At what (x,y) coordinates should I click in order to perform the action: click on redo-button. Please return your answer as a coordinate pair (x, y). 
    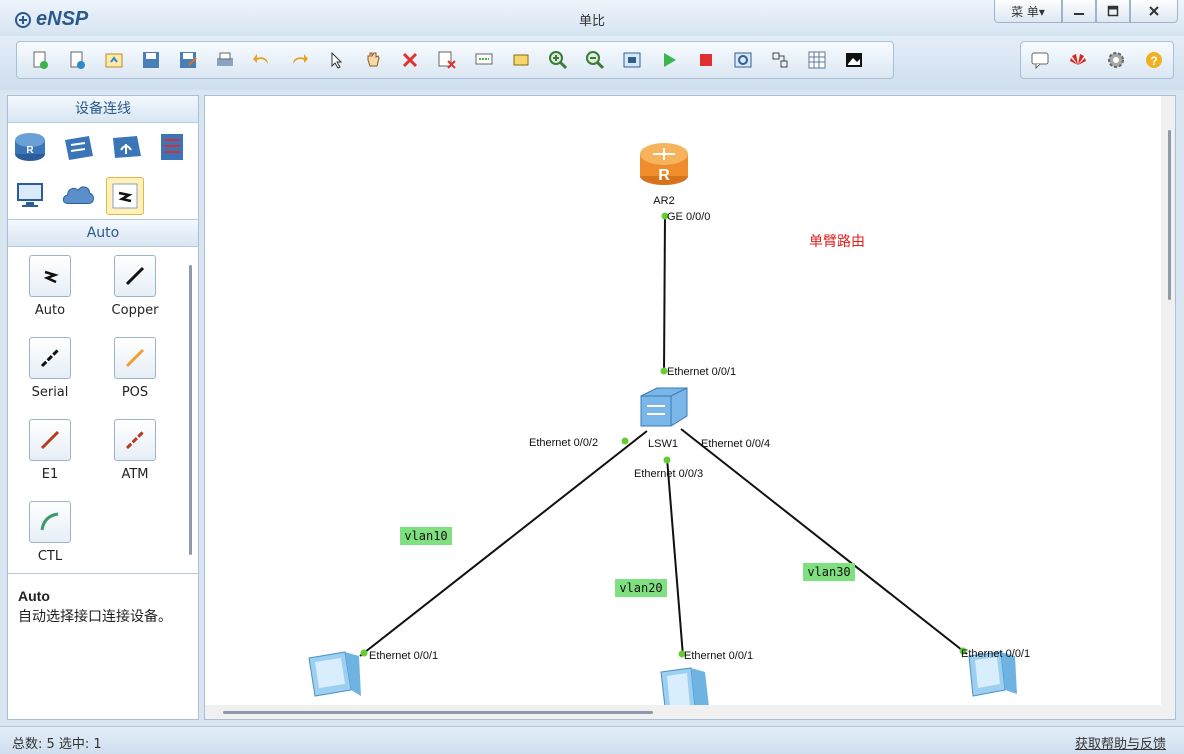
    Looking at the image, I should click on (299, 60).